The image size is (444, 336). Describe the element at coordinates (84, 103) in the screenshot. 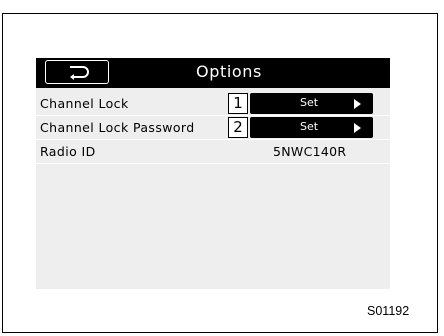

I see `row-label: Channel Lock` at that location.